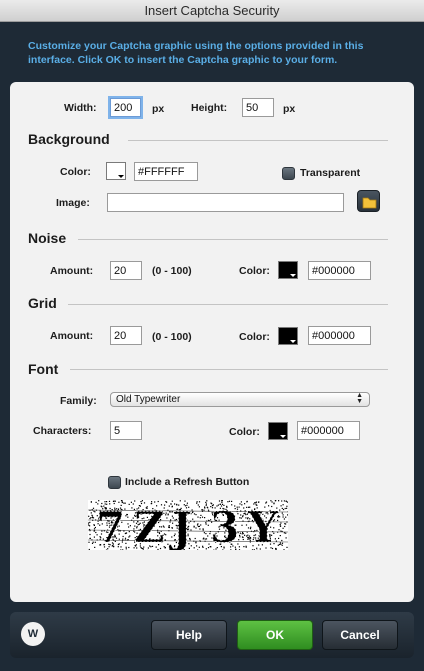 Image resolution: width=424 pixels, height=671 pixels. I want to click on image-label: Image:, so click(73, 203).